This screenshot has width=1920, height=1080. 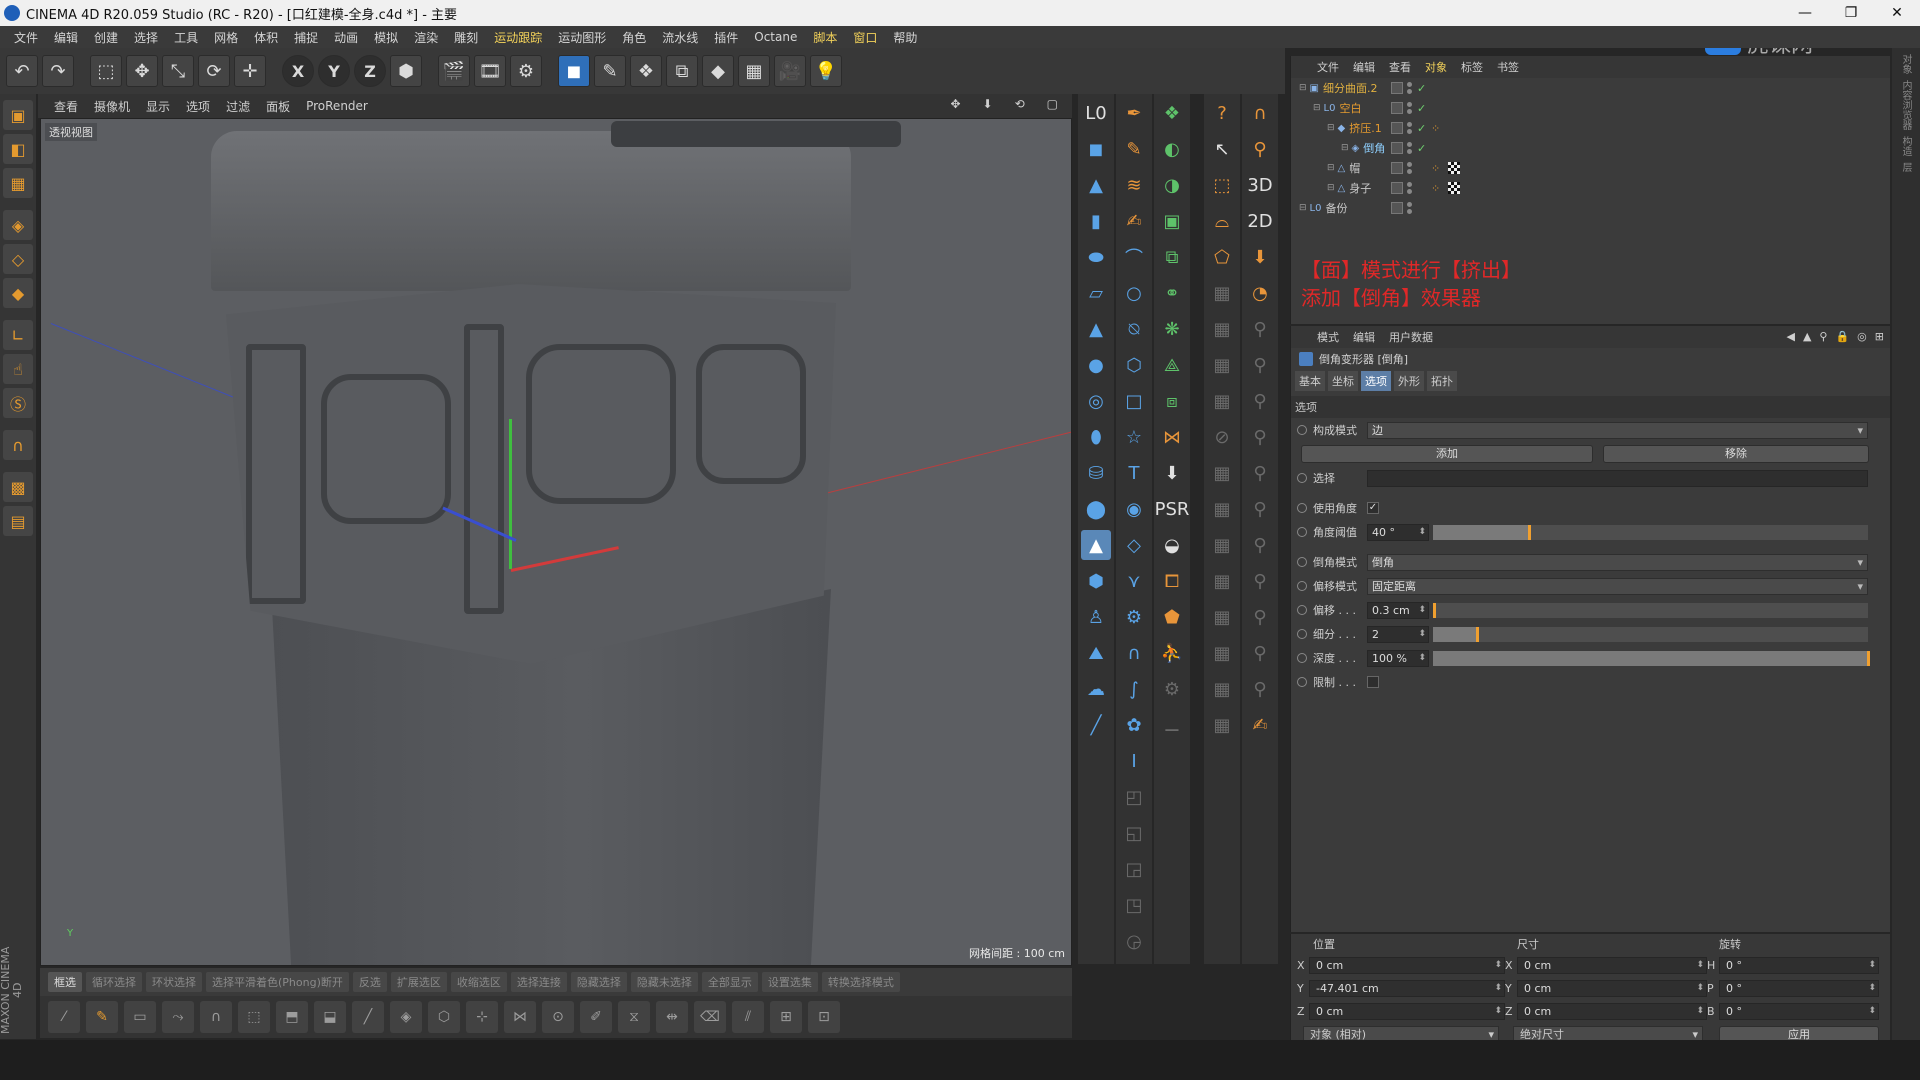 What do you see at coordinates (1590, 108) in the screenshot?
I see `object-row: ⊟ L0 空白 ✓` at bounding box center [1590, 108].